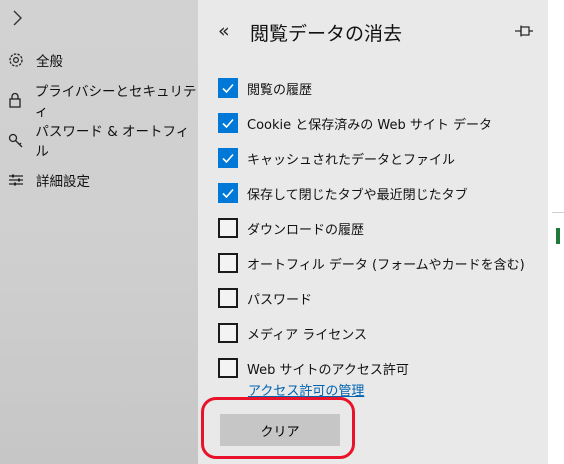 Image resolution: width=564 pixels, height=464 pixels. What do you see at coordinates (34, 60) in the screenshot?
I see `nav-item-general: 全般` at bounding box center [34, 60].